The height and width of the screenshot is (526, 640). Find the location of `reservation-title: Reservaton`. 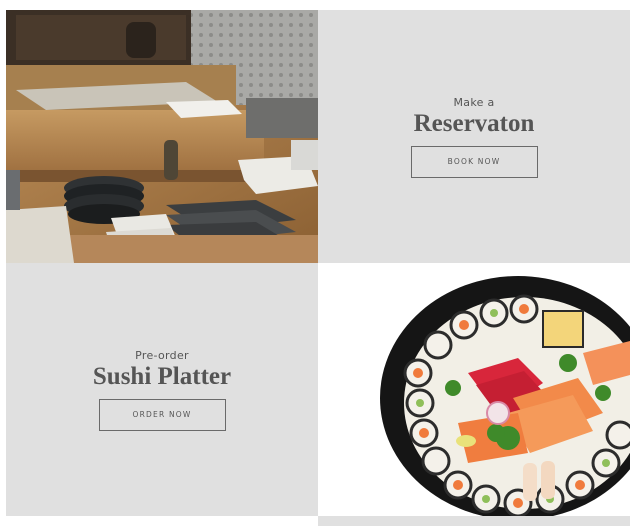

reservation-title: Reservaton is located at coordinates (474, 123).